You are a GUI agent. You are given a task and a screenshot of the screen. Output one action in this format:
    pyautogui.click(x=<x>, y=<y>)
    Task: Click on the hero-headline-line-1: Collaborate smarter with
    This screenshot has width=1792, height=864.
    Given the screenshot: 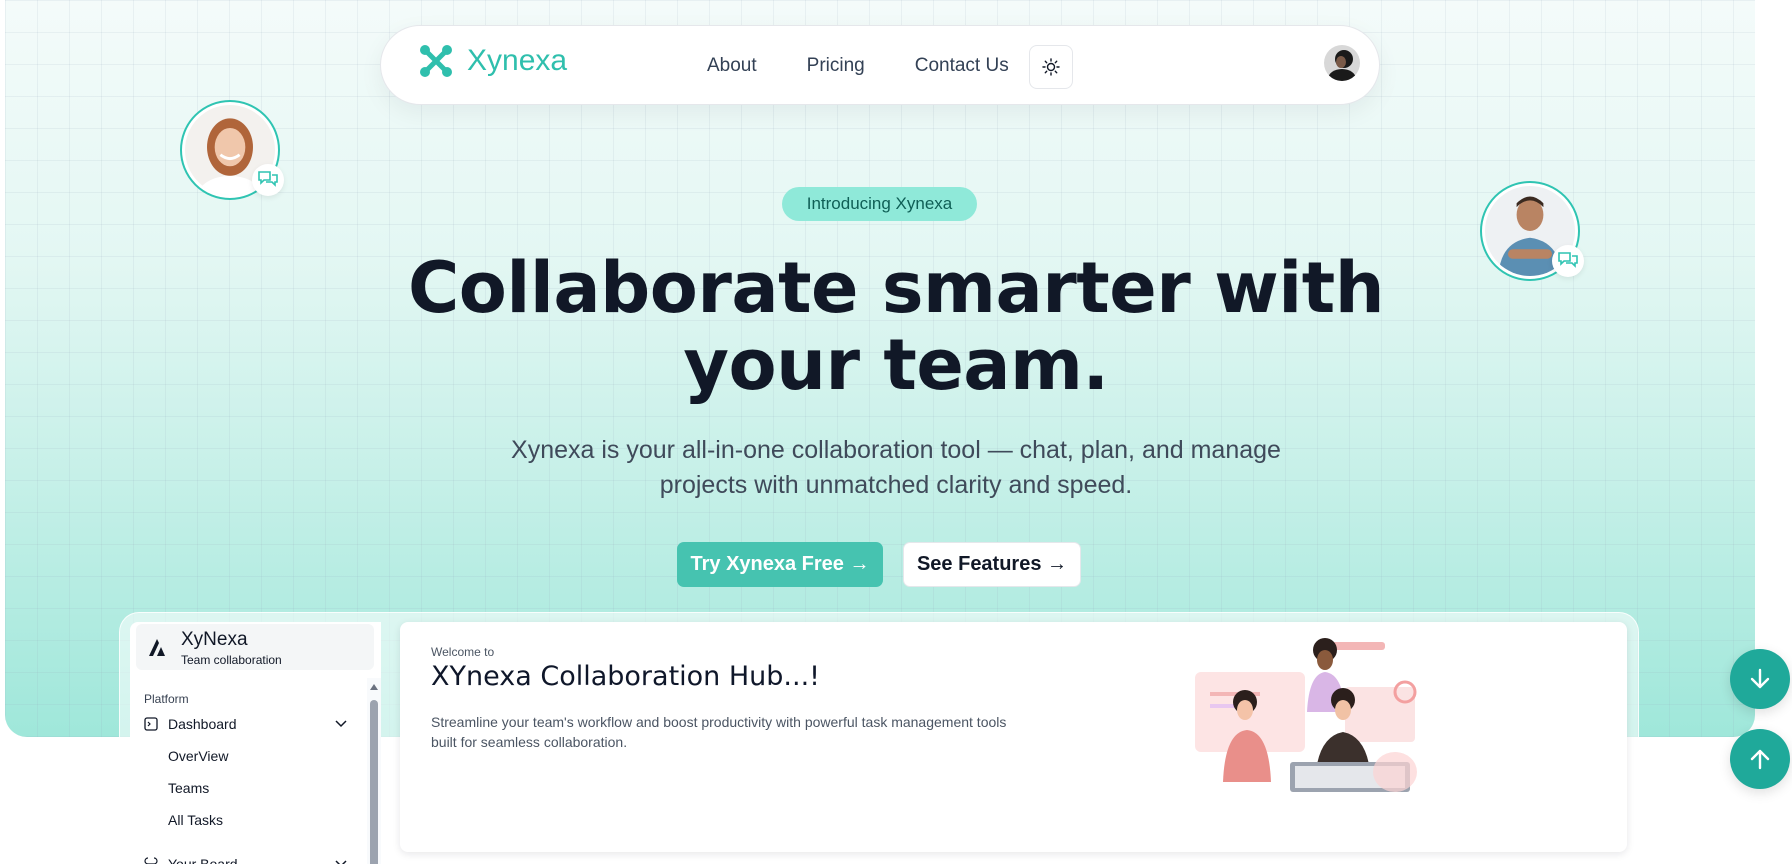 What is the action you would take?
    pyautogui.click(x=896, y=288)
    